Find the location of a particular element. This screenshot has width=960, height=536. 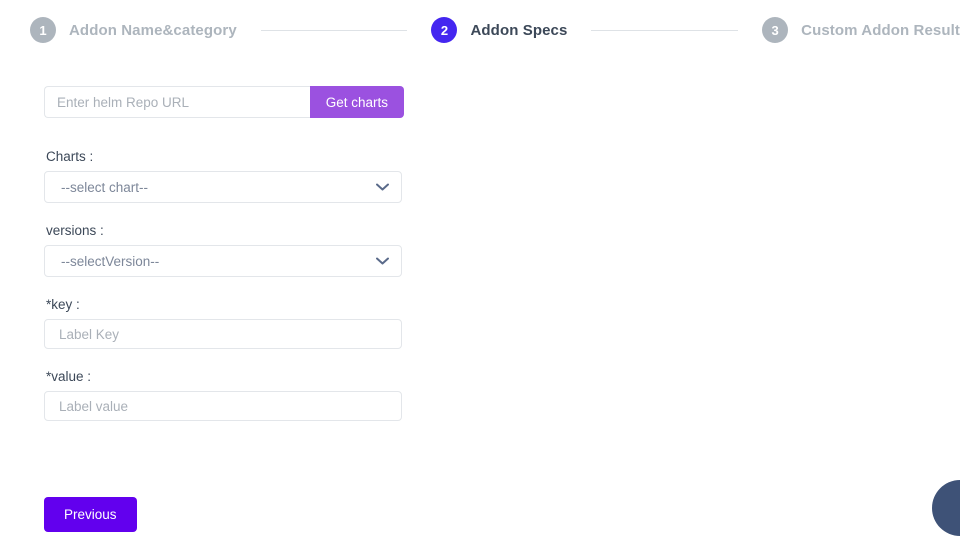

step-1-label: Addon Name&category is located at coordinates (153, 30).